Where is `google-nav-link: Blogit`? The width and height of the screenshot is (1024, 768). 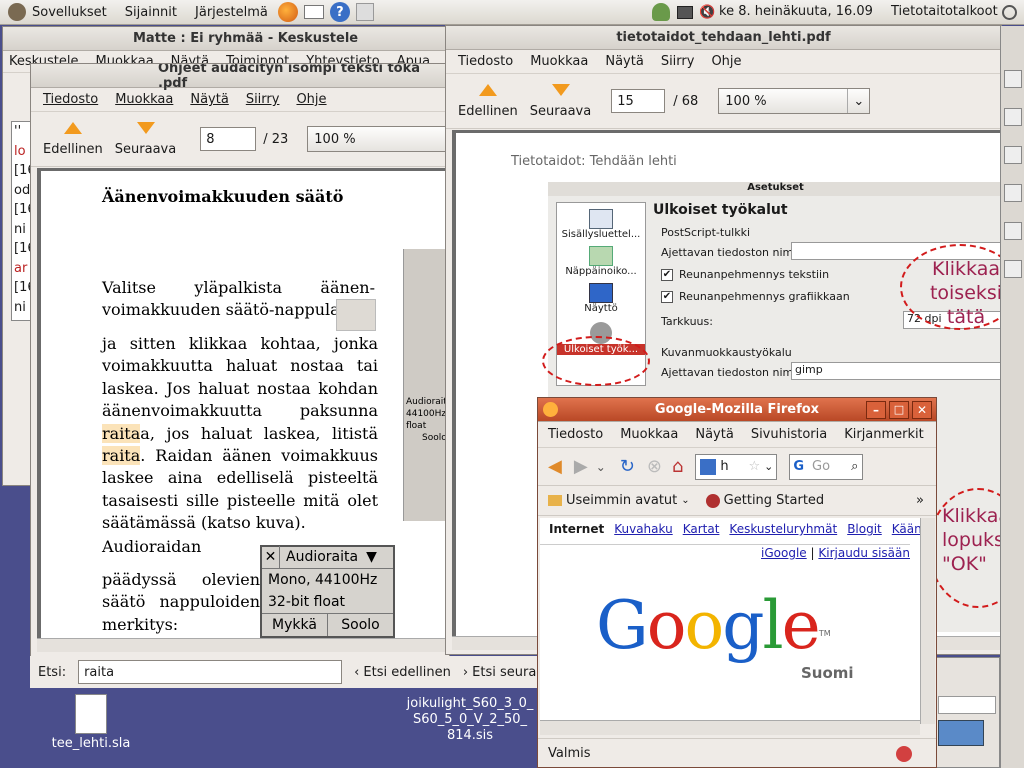 google-nav-link: Blogit is located at coordinates (864, 529).